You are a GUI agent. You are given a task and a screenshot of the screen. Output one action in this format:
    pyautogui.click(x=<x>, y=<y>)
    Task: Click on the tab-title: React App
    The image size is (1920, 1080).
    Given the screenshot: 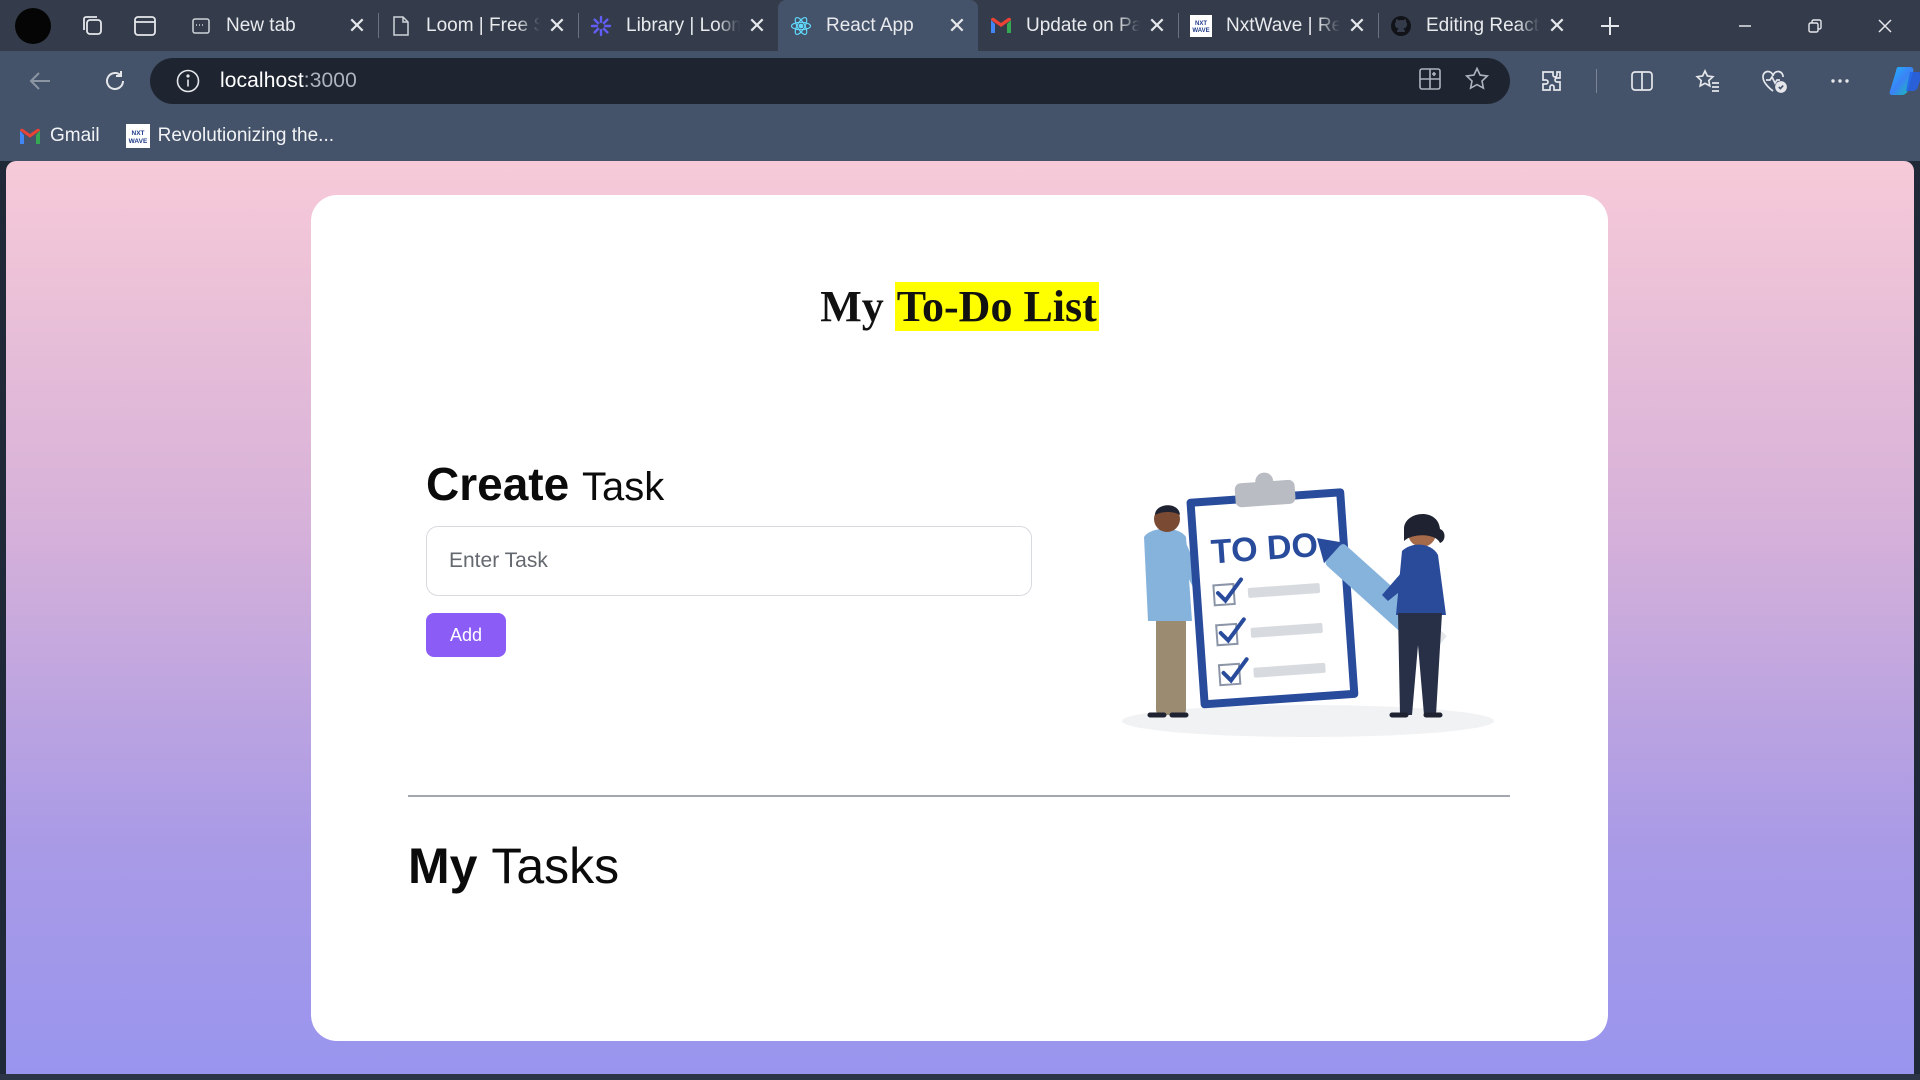 What is the action you would take?
    pyautogui.click(x=870, y=25)
    